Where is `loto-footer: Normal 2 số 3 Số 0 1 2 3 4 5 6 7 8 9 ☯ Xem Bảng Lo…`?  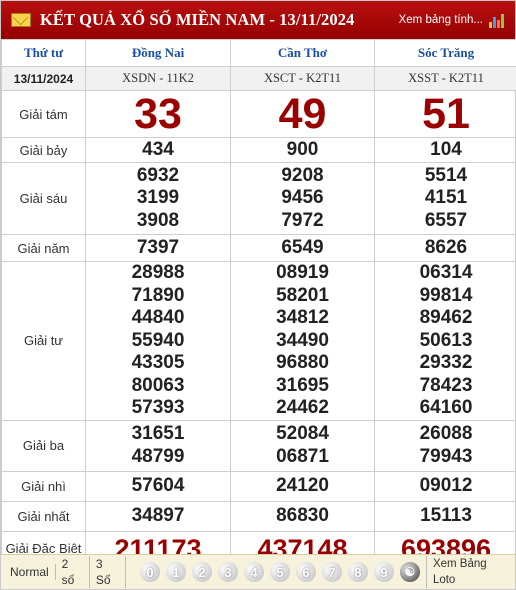
loto-footer: Normal 2 số 3 Số 0 1 2 3 4 5 6 7 8 9 ☯ Xem Bảng Lo… is located at coordinates (258, 571).